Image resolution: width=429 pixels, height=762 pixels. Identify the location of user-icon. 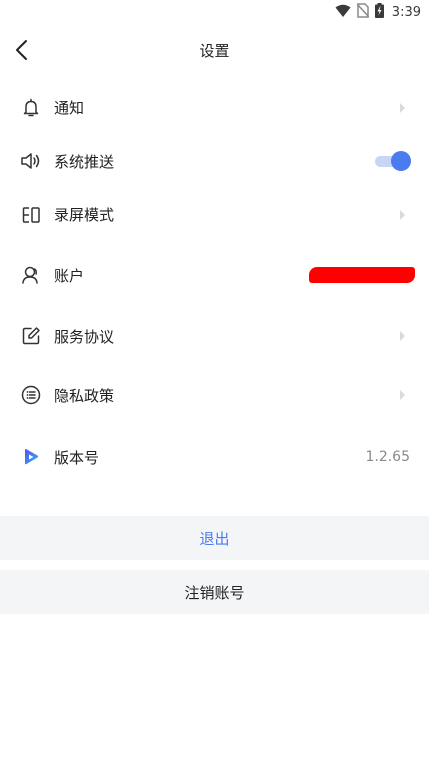
(31, 275).